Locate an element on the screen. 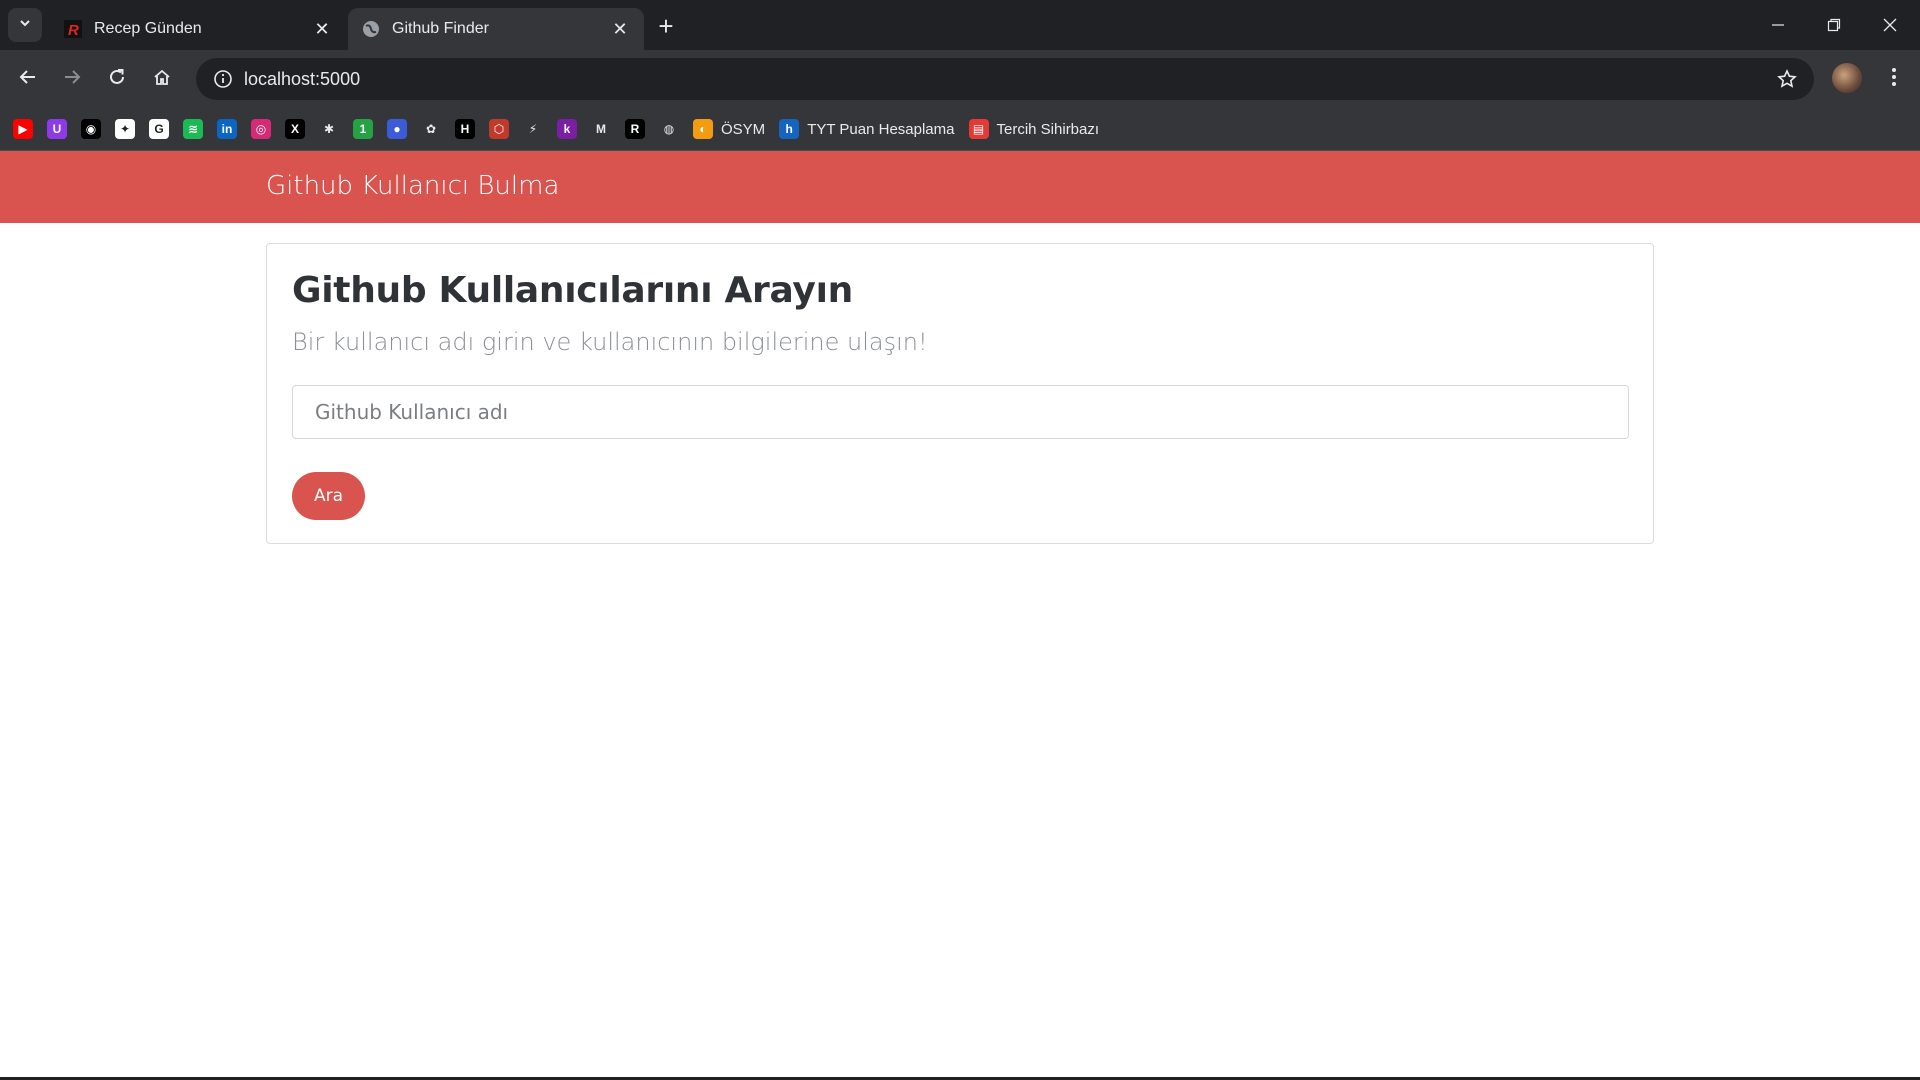 The width and height of the screenshot is (1920, 1080). one-icon: 1 is located at coordinates (363, 129).